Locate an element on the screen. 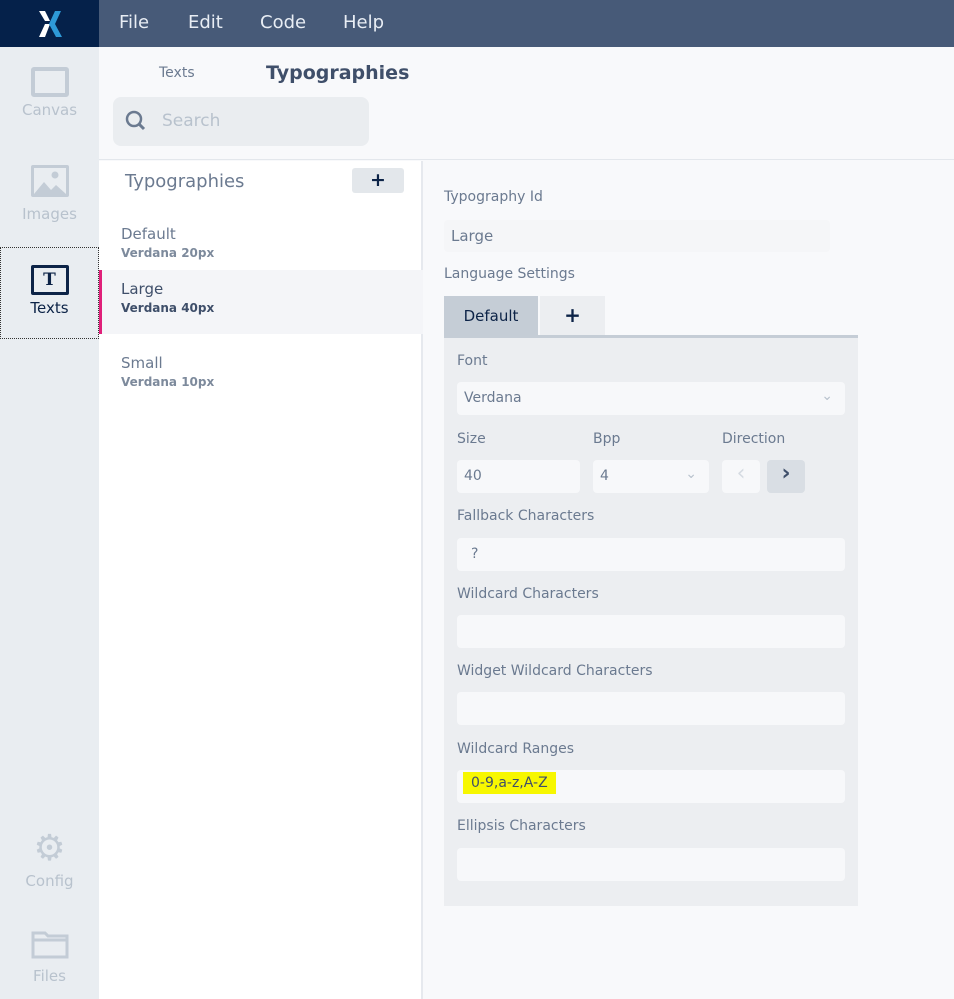 This screenshot has height=999, width=954. sidebar-item-images: Images is located at coordinates (49, 194).